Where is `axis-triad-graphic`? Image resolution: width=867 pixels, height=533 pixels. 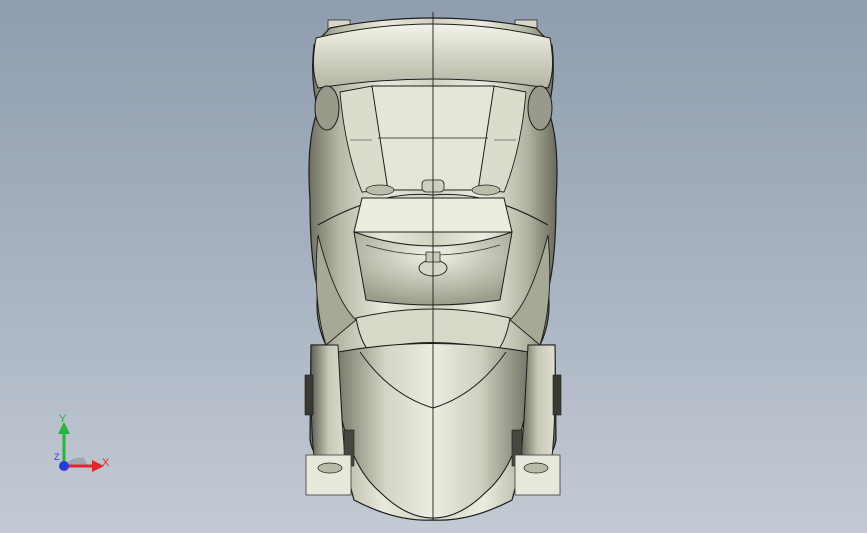 axis-triad-graphic is located at coordinates (81, 447).